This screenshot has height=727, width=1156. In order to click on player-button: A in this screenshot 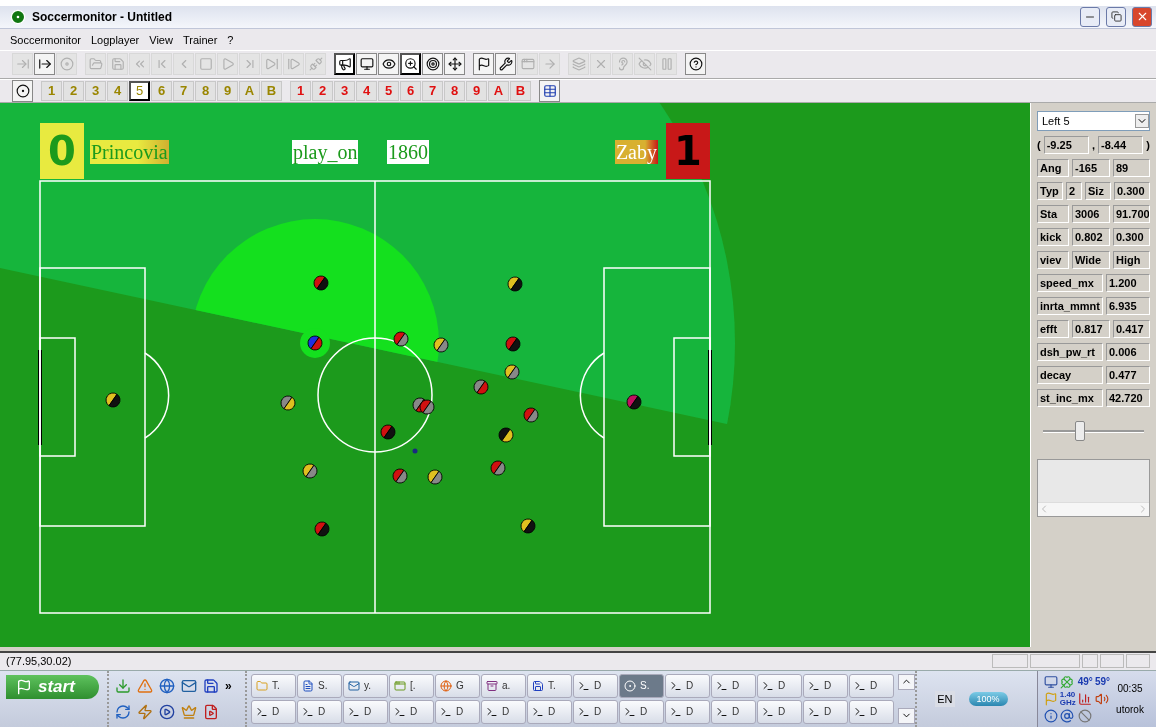, I will do `click(498, 90)`.